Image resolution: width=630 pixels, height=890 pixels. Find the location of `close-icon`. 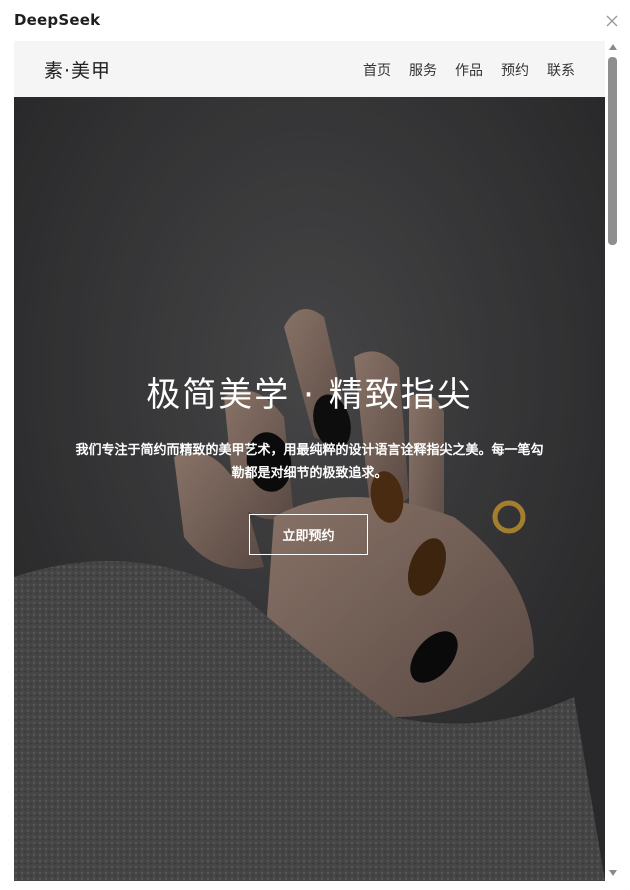

close-icon is located at coordinates (612, 21).